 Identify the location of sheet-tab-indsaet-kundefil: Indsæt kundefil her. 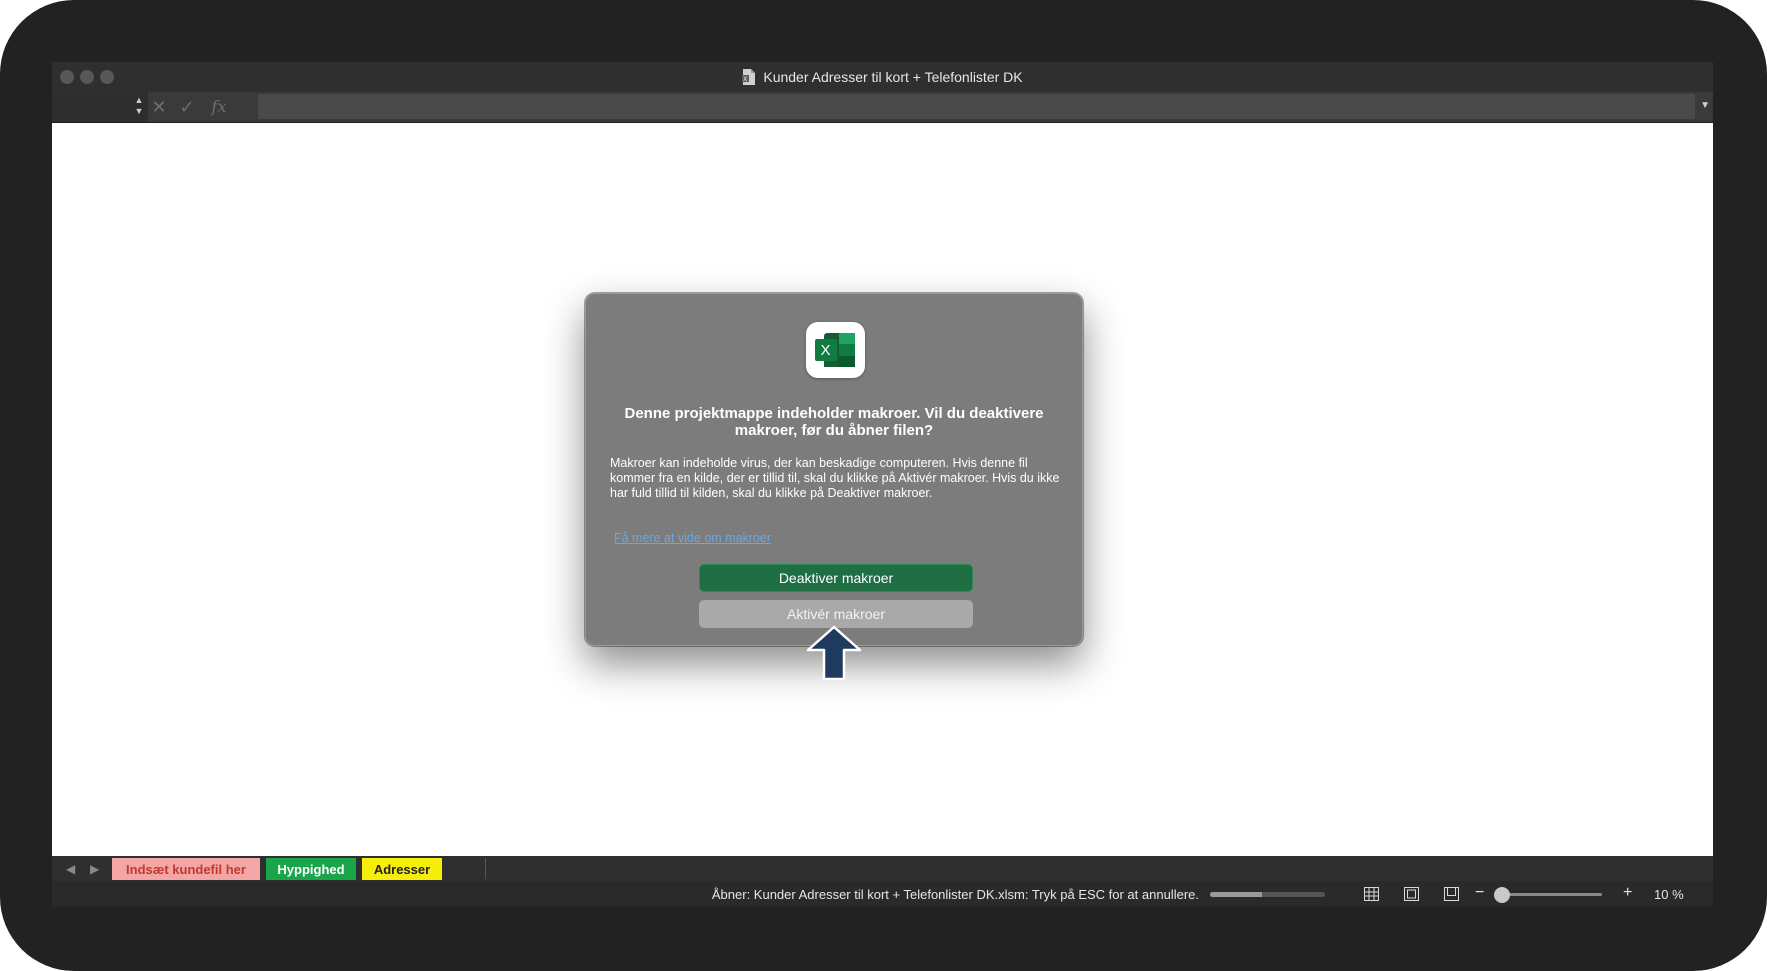
(186, 869).